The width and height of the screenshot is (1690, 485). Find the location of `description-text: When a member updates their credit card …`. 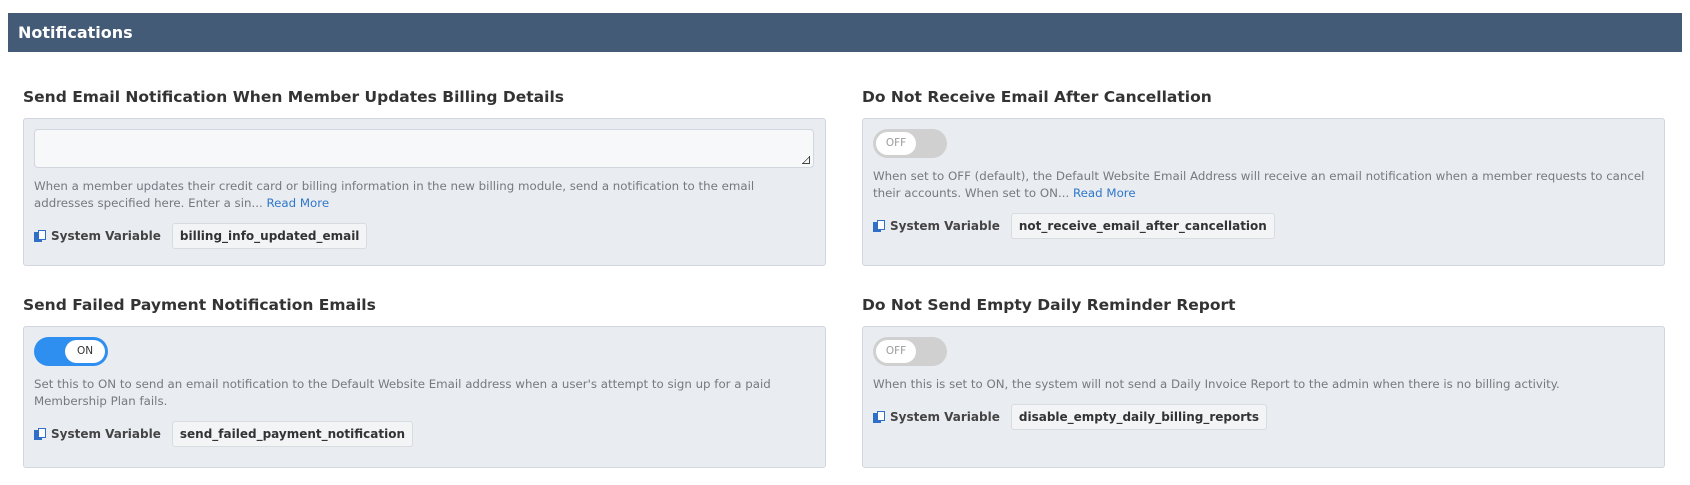

description-text: When a member updates their credit card … is located at coordinates (394, 194).